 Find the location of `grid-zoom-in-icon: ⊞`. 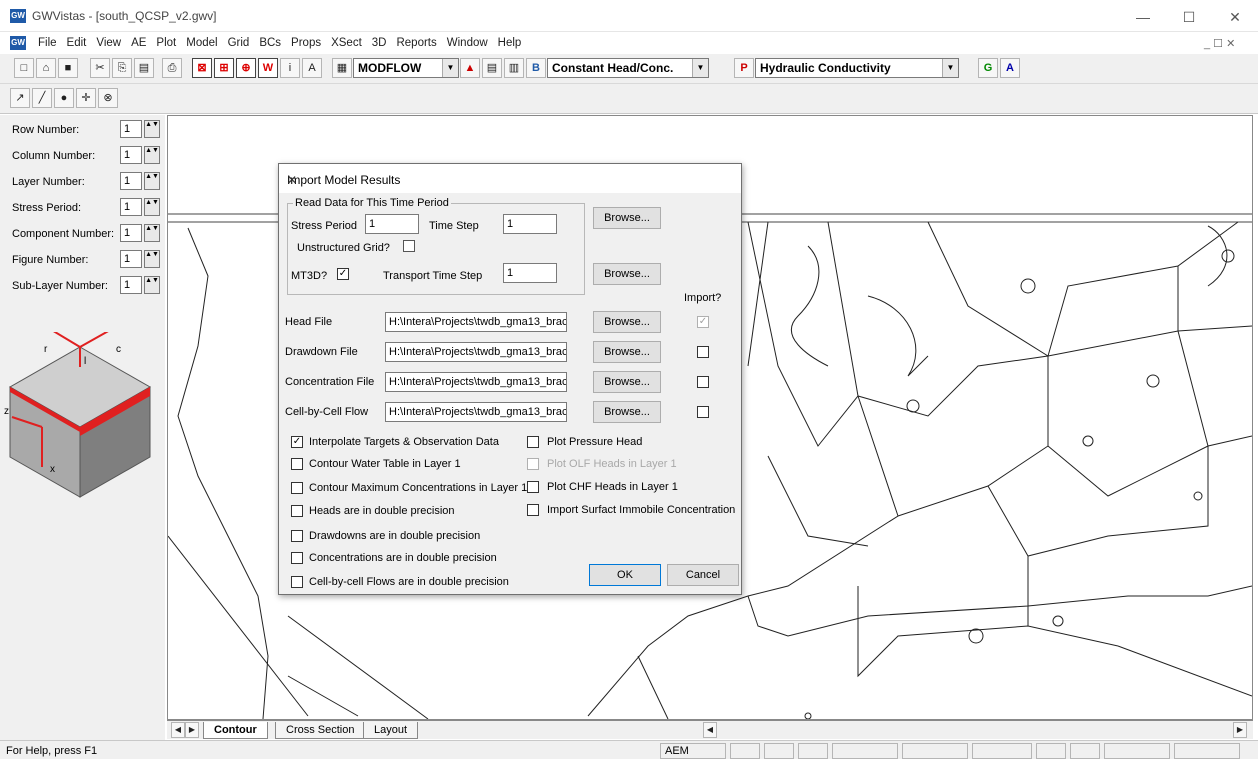

grid-zoom-in-icon: ⊞ is located at coordinates (224, 68).